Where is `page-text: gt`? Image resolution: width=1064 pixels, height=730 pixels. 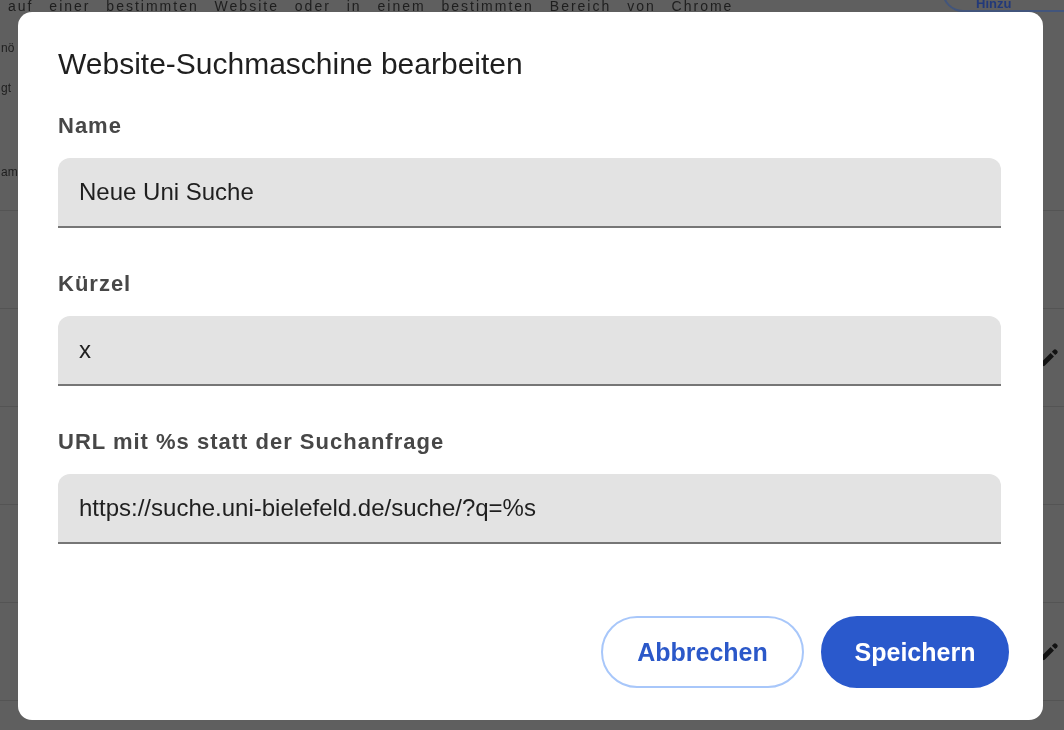
page-text: gt is located at coordinates (6, 88).